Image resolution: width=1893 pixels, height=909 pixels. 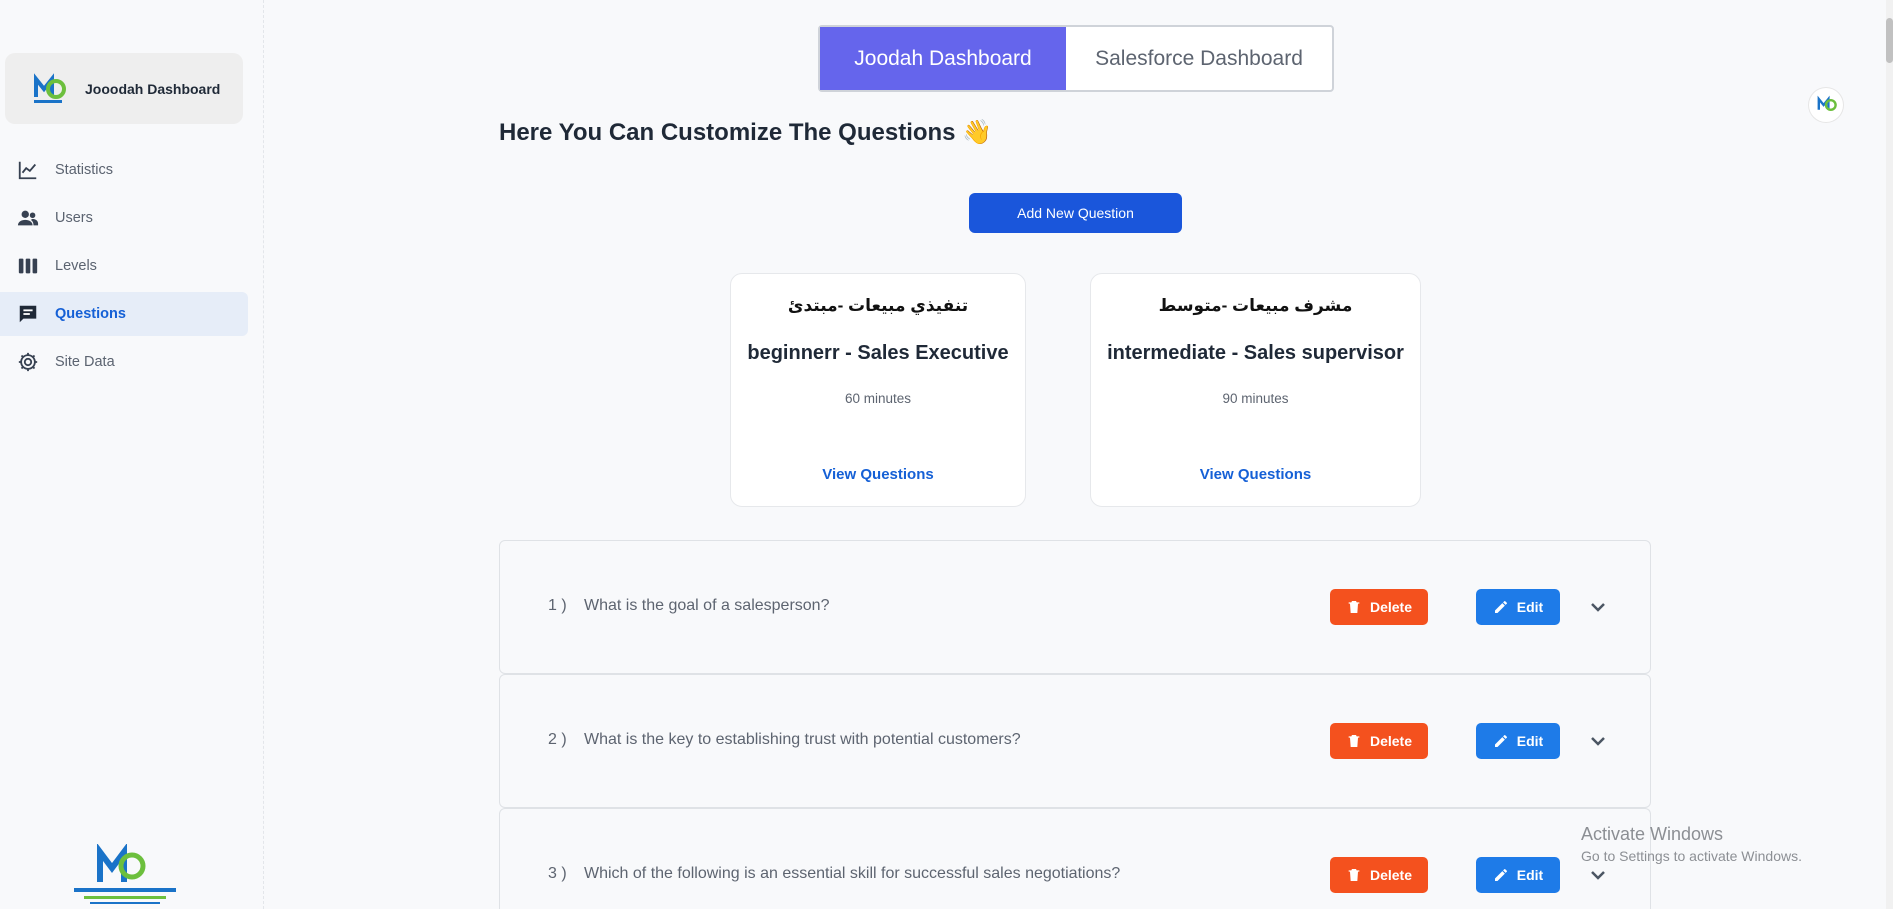 What do you see at coordinates (28, 314) in the screenshot?
I see `chat-icon` at bounding box center [28, 314].